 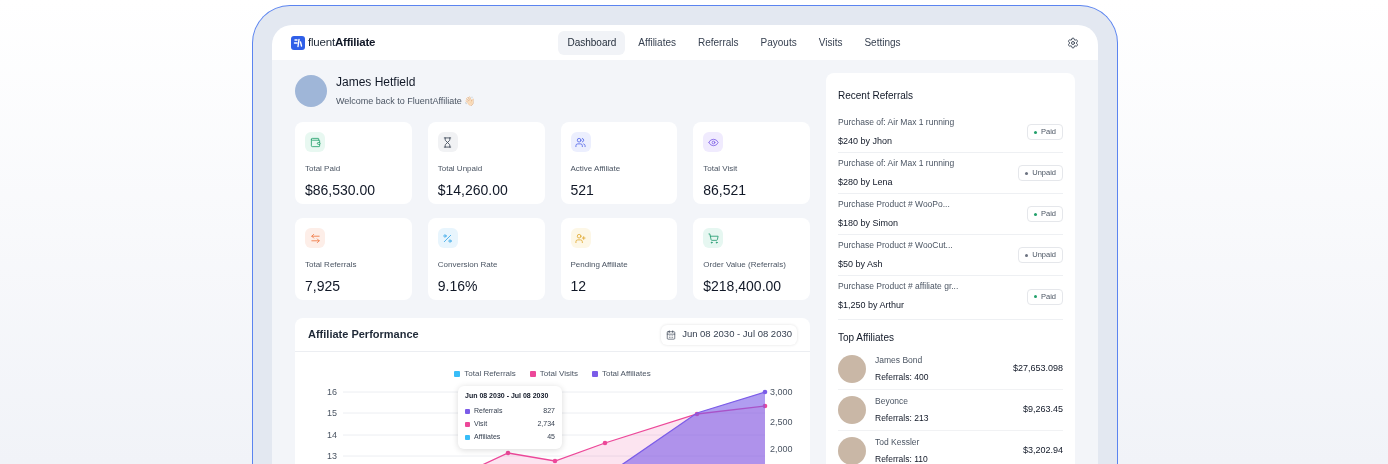 What do you see at coordinates (406, 102) in the screenshot?
I see `welcome-text: Welcome back to FluentAffiliate 👋🏻` at bounding box center [406, 102].